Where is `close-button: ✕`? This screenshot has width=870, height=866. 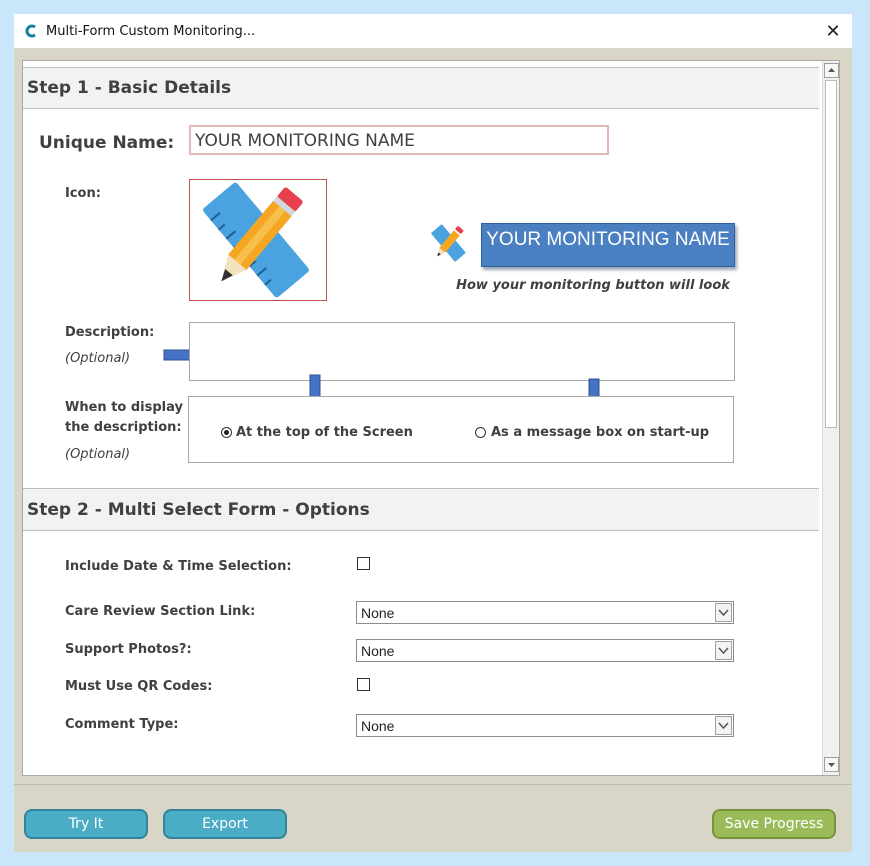 close-button: ✕ is located at coordinates (833, 31).